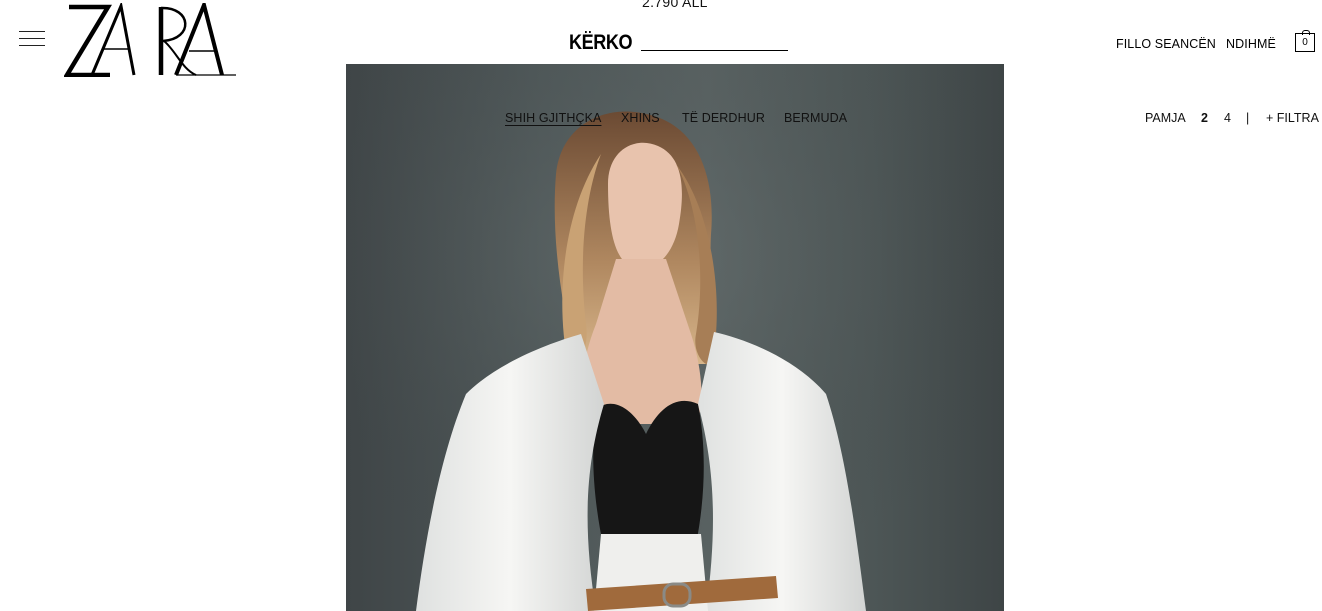  I want to click on search-label: KËRKO, so click(601, 43).